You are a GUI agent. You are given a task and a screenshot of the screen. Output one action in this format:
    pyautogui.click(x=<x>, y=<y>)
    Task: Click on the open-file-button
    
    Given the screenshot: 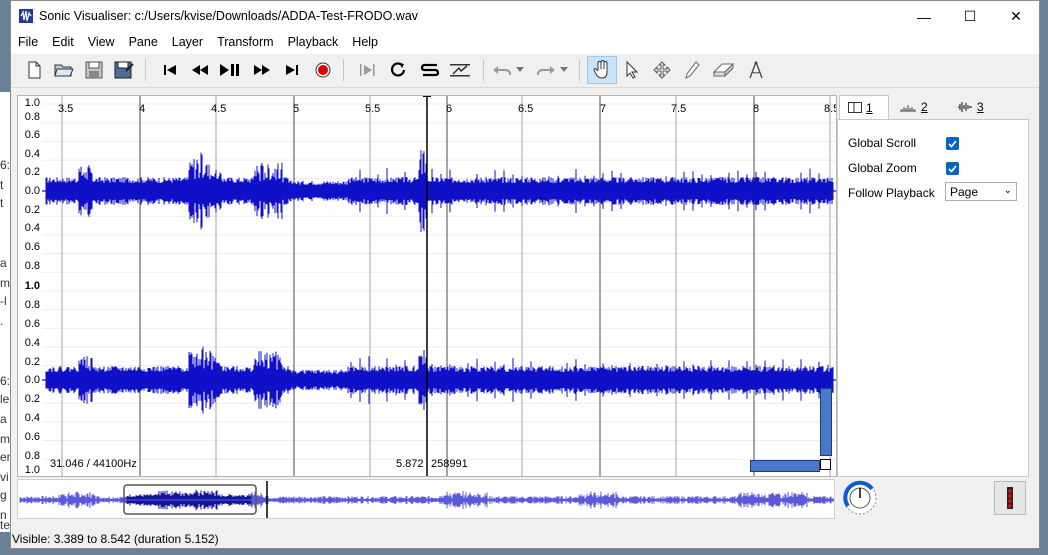 What is the action you would take?
    pyautogui.click(x=64, y=70)
    